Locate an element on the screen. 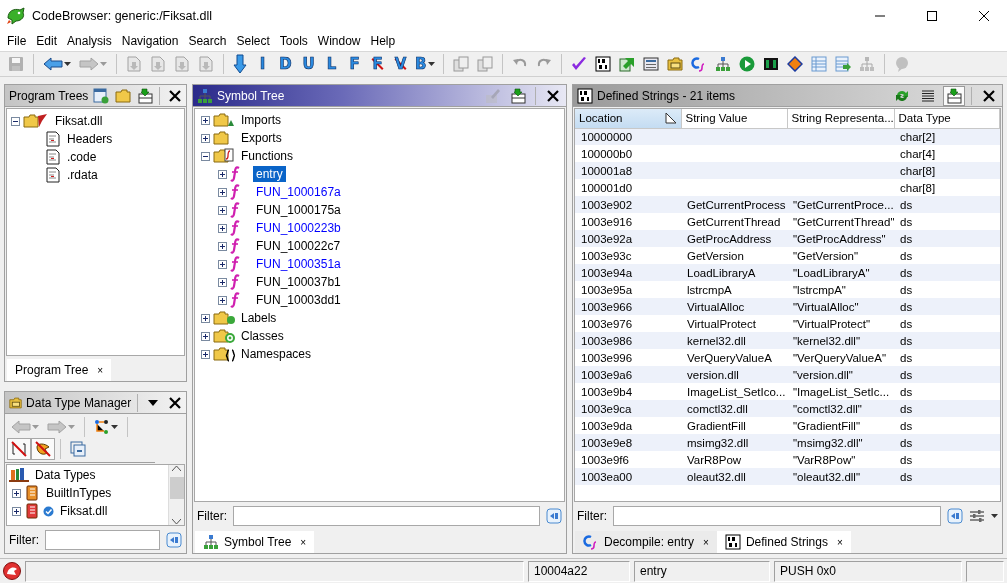  tree-item: FUN_1000175a is located at coordinates (298, 210).